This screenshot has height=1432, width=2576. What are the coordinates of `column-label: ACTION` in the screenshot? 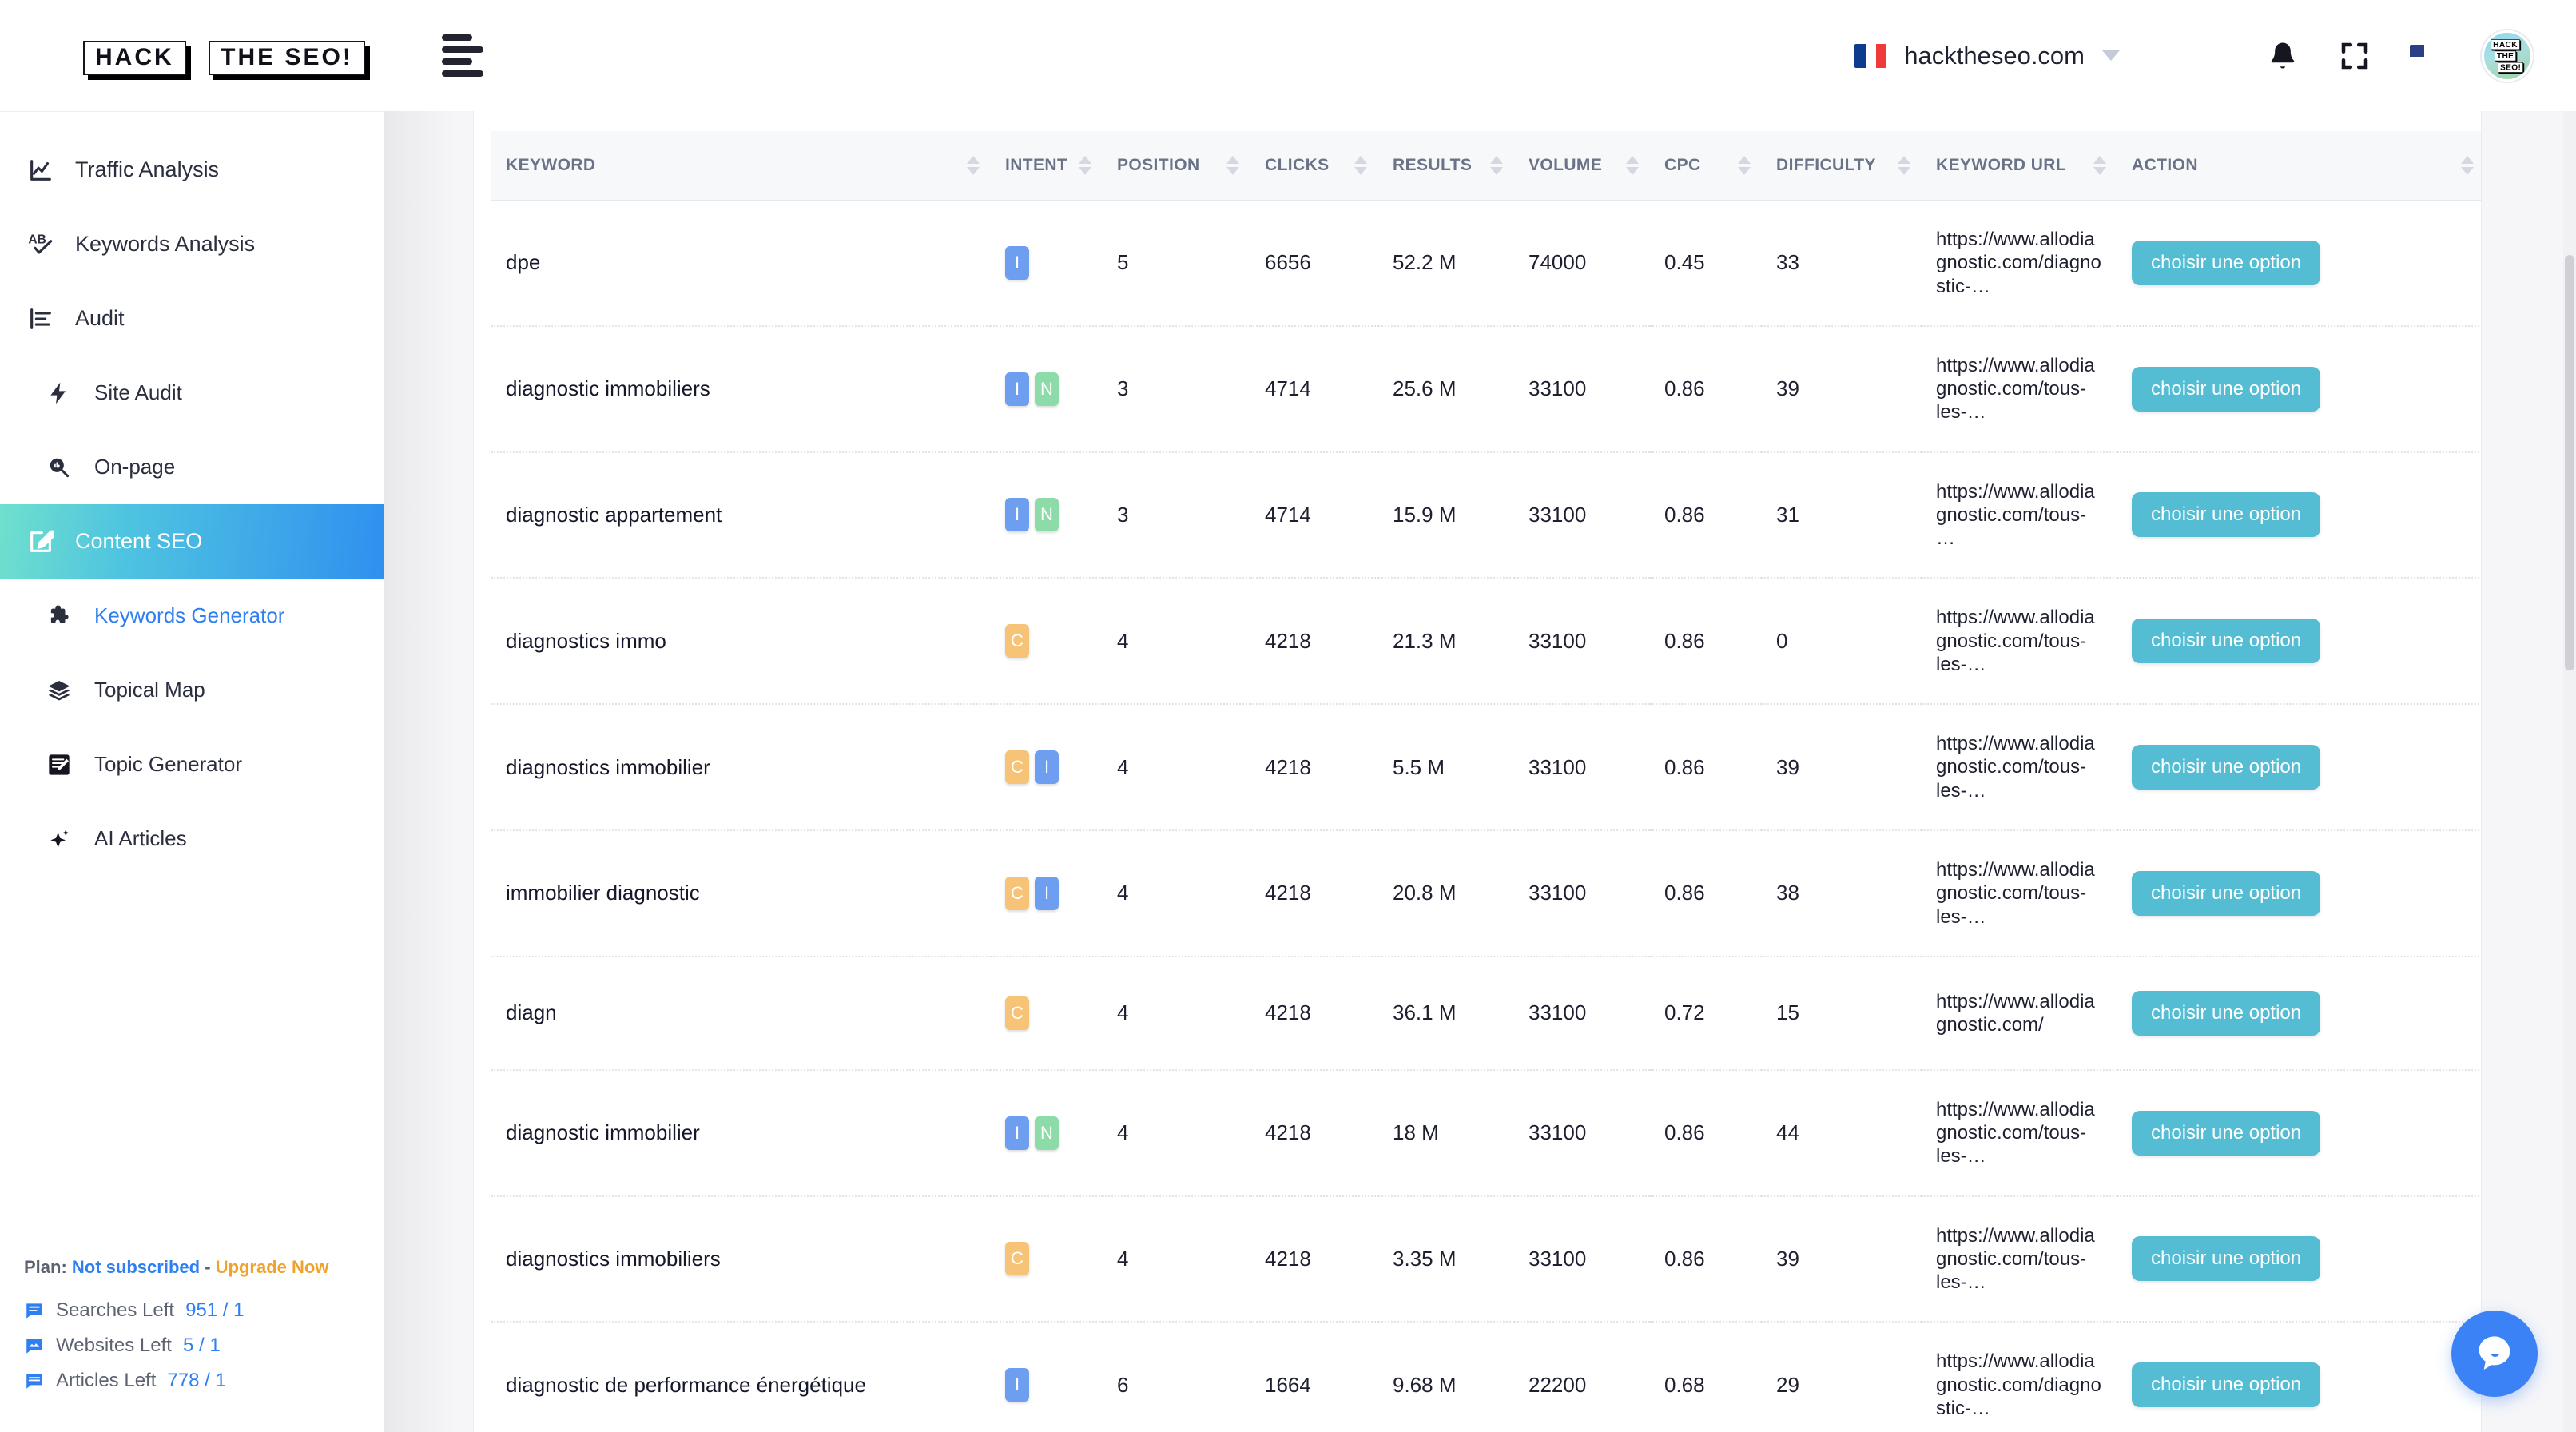 It's located at (2165, 165).